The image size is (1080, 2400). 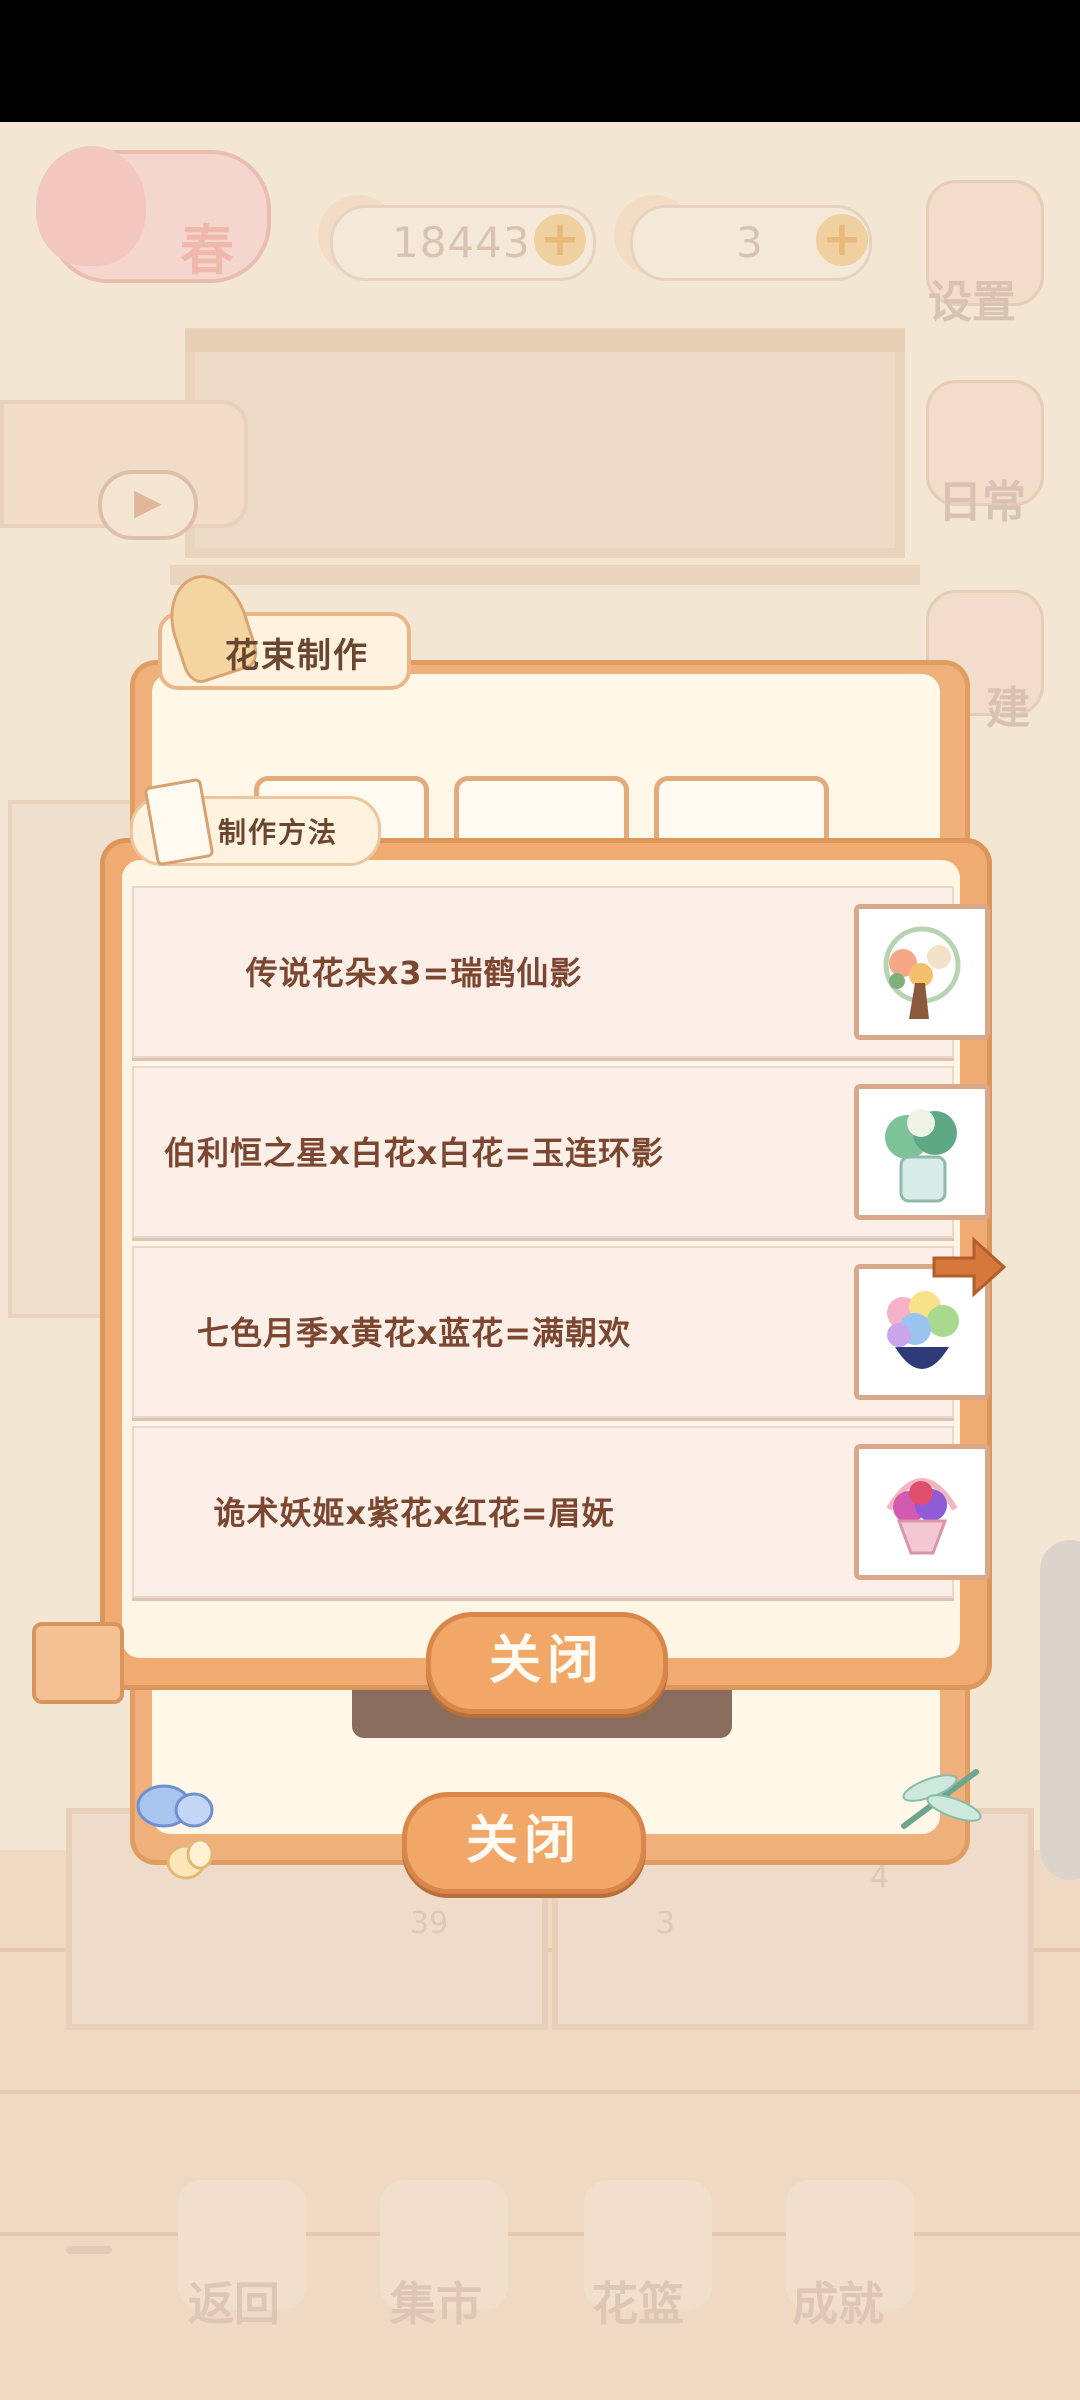 What do you see at coordinates (461, 242) in the screenshot?
I see `fish-count: 18443` at bounding box center [461, 242].